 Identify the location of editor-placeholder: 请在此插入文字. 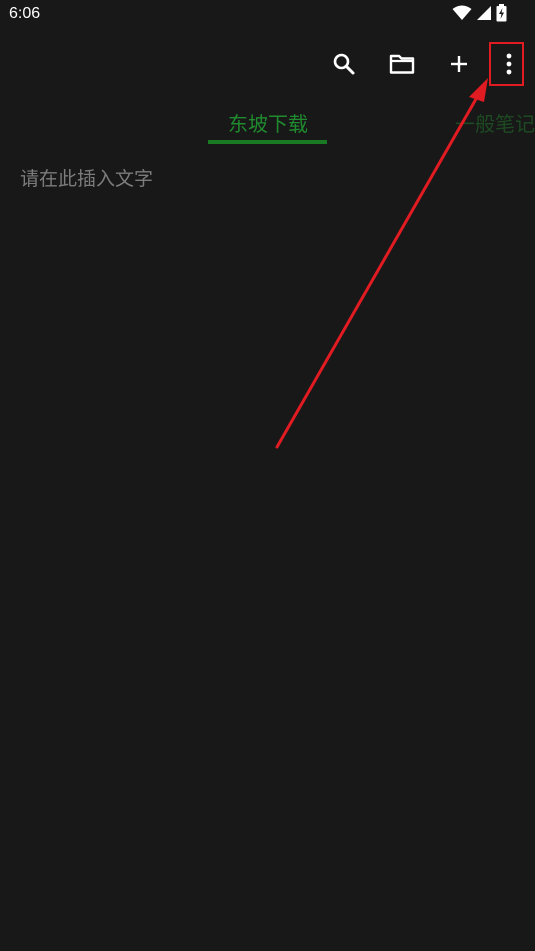
(87, 179).